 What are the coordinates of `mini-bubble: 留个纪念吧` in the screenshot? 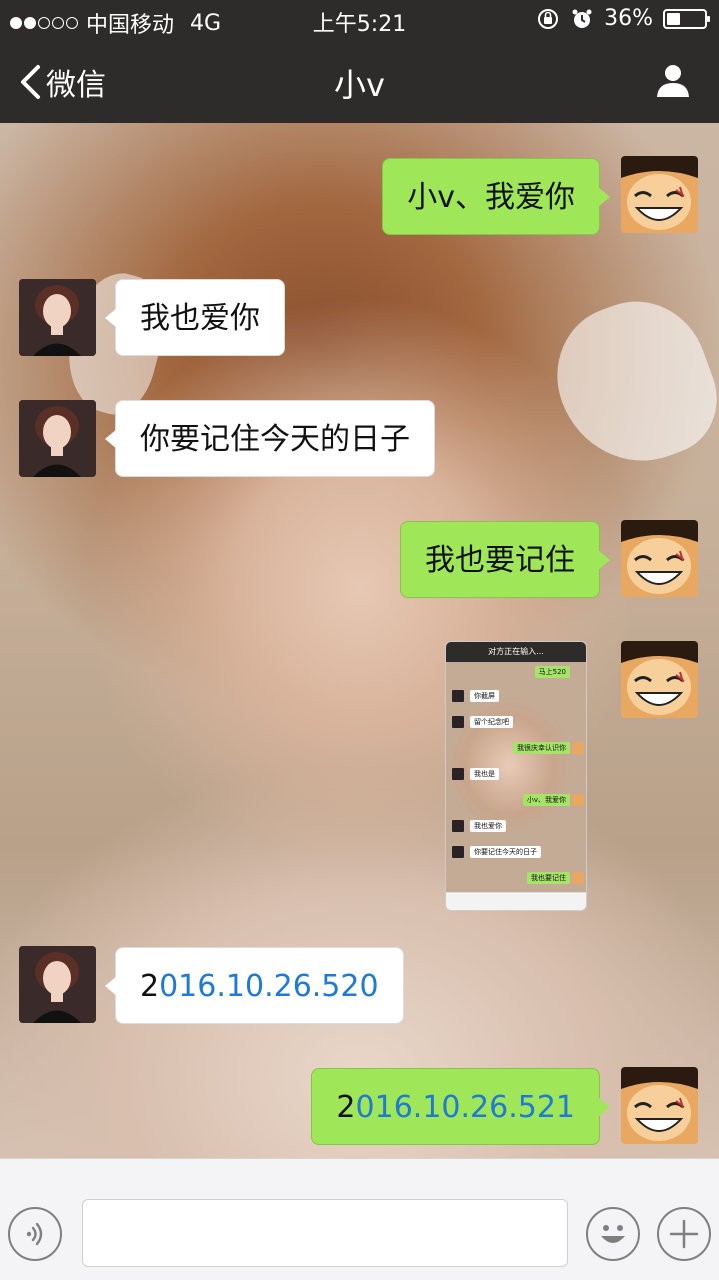 It's located at (491, 722).